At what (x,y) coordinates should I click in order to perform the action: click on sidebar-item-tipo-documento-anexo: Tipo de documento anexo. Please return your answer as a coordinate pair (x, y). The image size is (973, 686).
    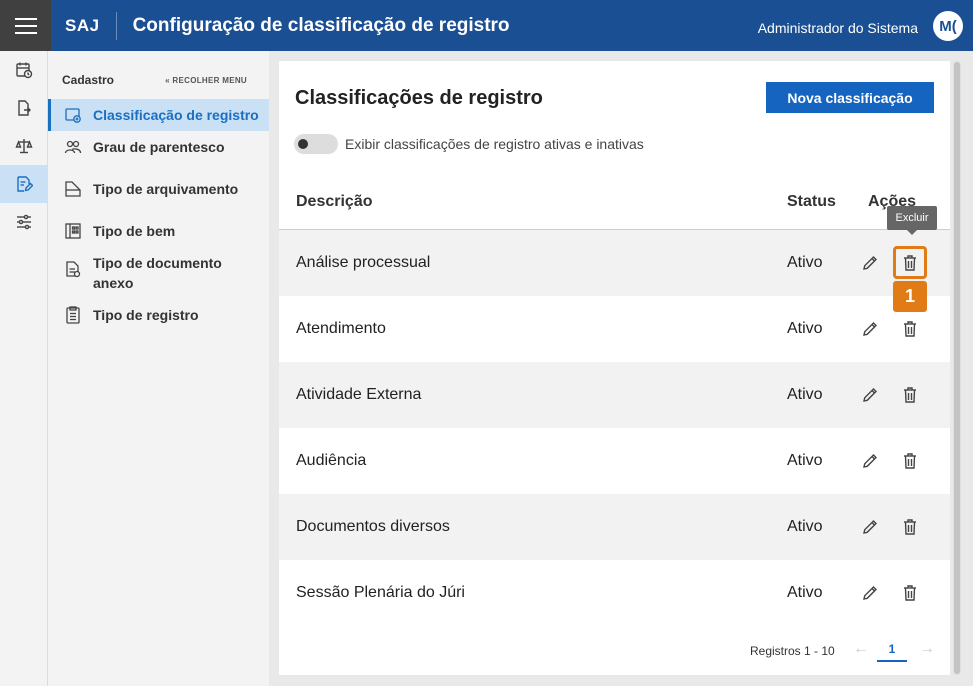
    Looking at the image, I should click on (158, 273).